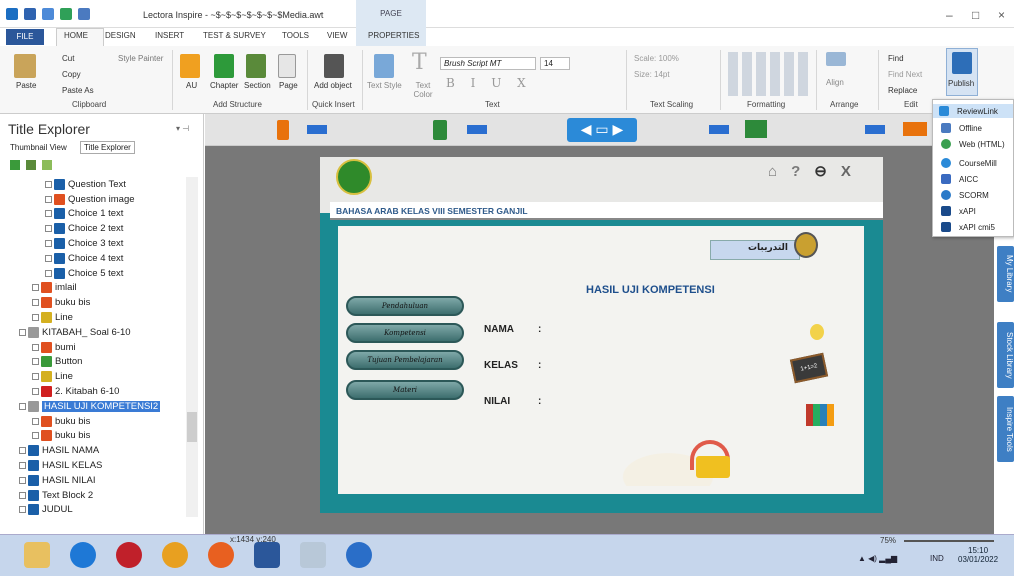 This screenshot has height=576, width=1014. Describe the element at coordinates (96, 332) in the screenshot. I see `tree-item: KITABAH_ Soal 6-10` at that location.